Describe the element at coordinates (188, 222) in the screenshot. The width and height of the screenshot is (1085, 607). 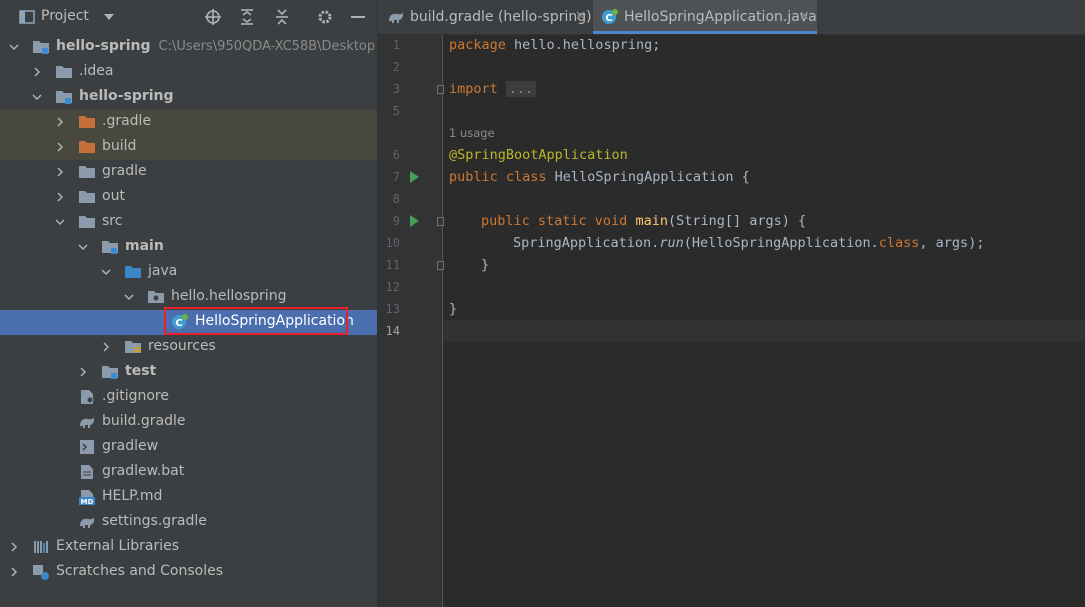
I see `tree-item-src: src` at that location.